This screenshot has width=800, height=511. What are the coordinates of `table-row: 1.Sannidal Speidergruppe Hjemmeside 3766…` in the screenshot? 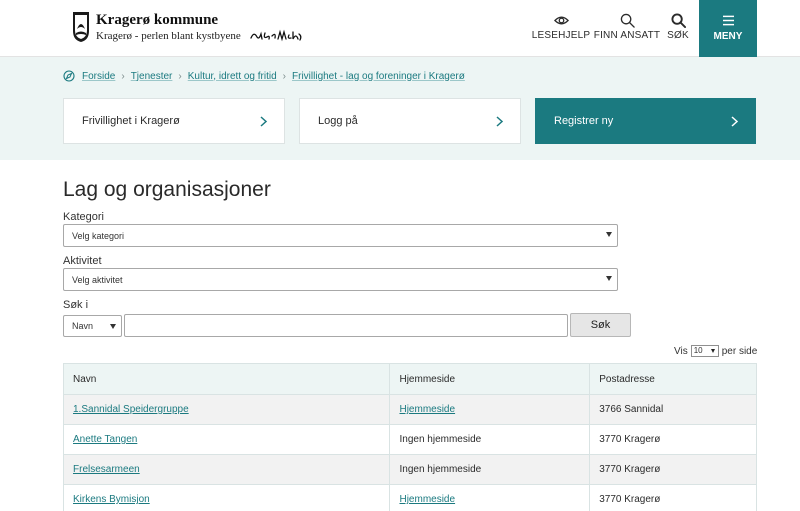 It's located at (409, 409).